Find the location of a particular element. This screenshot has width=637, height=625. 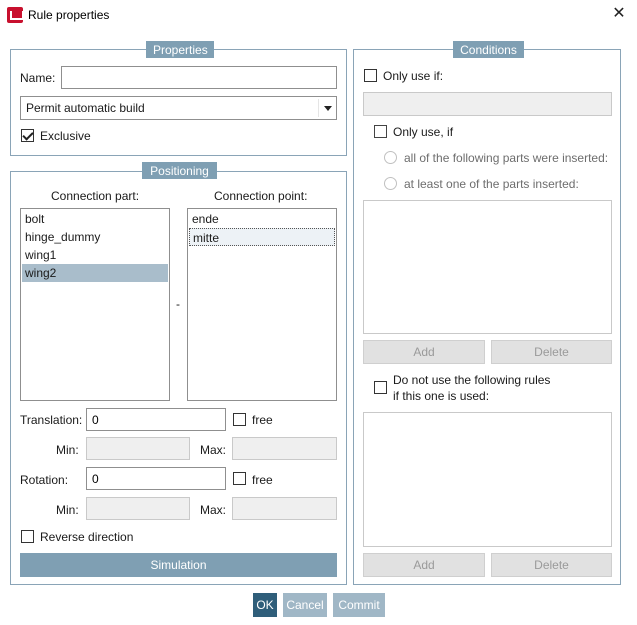

only-use-comma-checkbox is located at coordinates (380, 131).